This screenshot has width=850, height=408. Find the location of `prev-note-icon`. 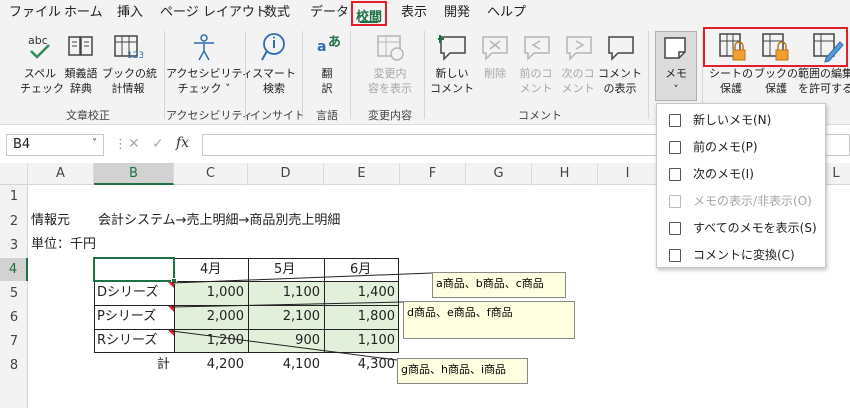

prev-note-icon is located at coordinates (675, 147).